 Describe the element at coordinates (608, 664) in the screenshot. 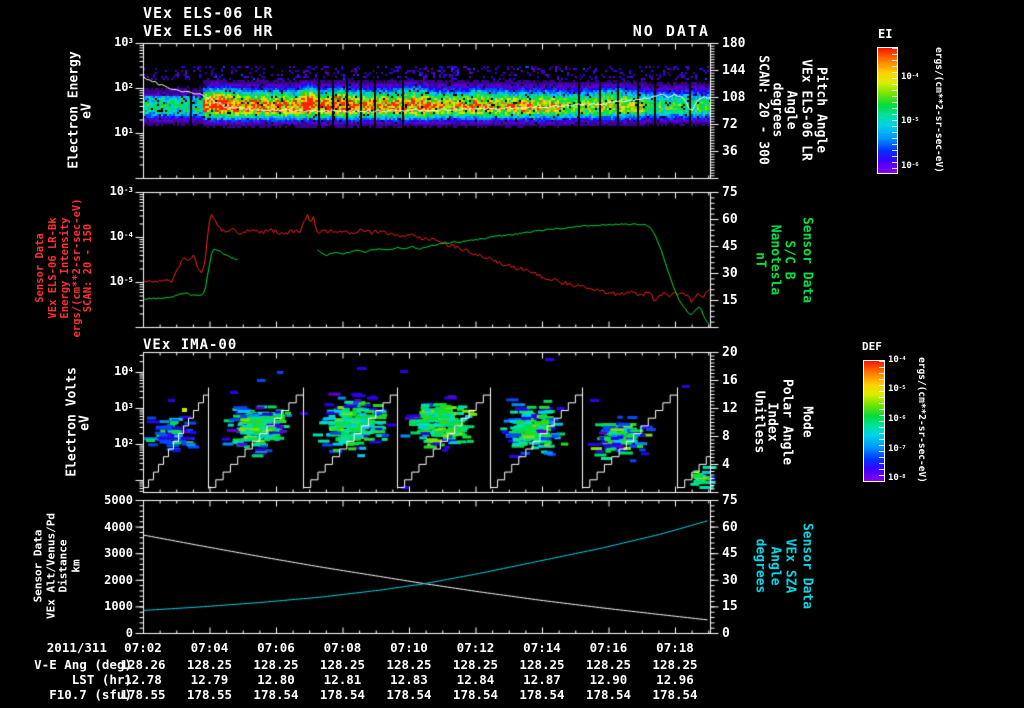

I see `table-cell-0-7: 128.25` at that location.